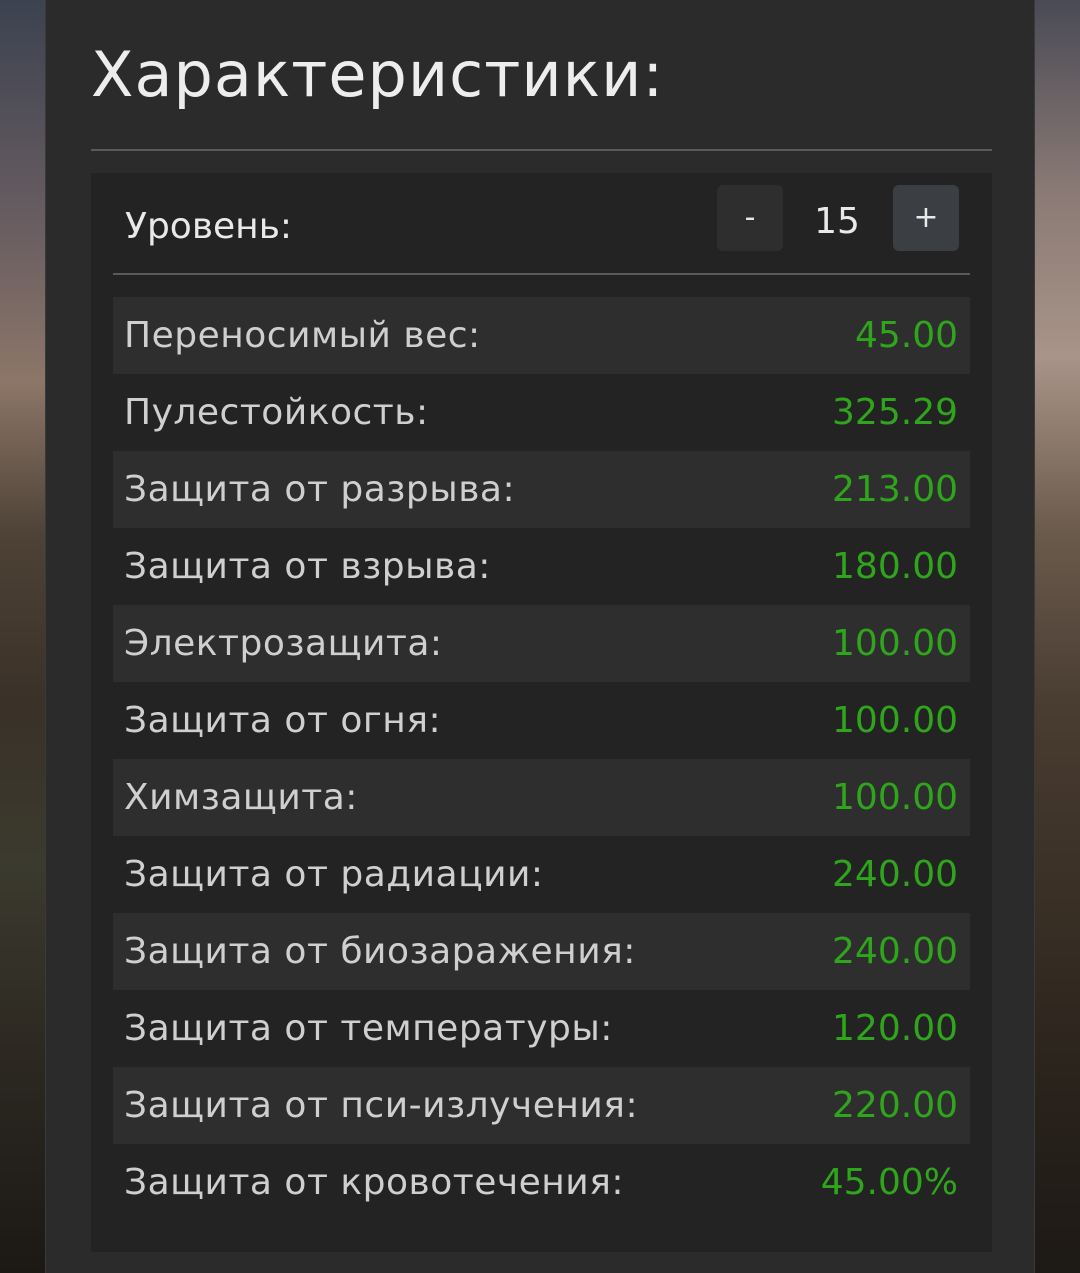 The width and height of the screenshot is (1080, 1273). What do you see at coordinates (541, 720) in the screenshot?
I see `stat-row-fire-protection: Защита от огня: 100.00` at bounding box center [541, 720].